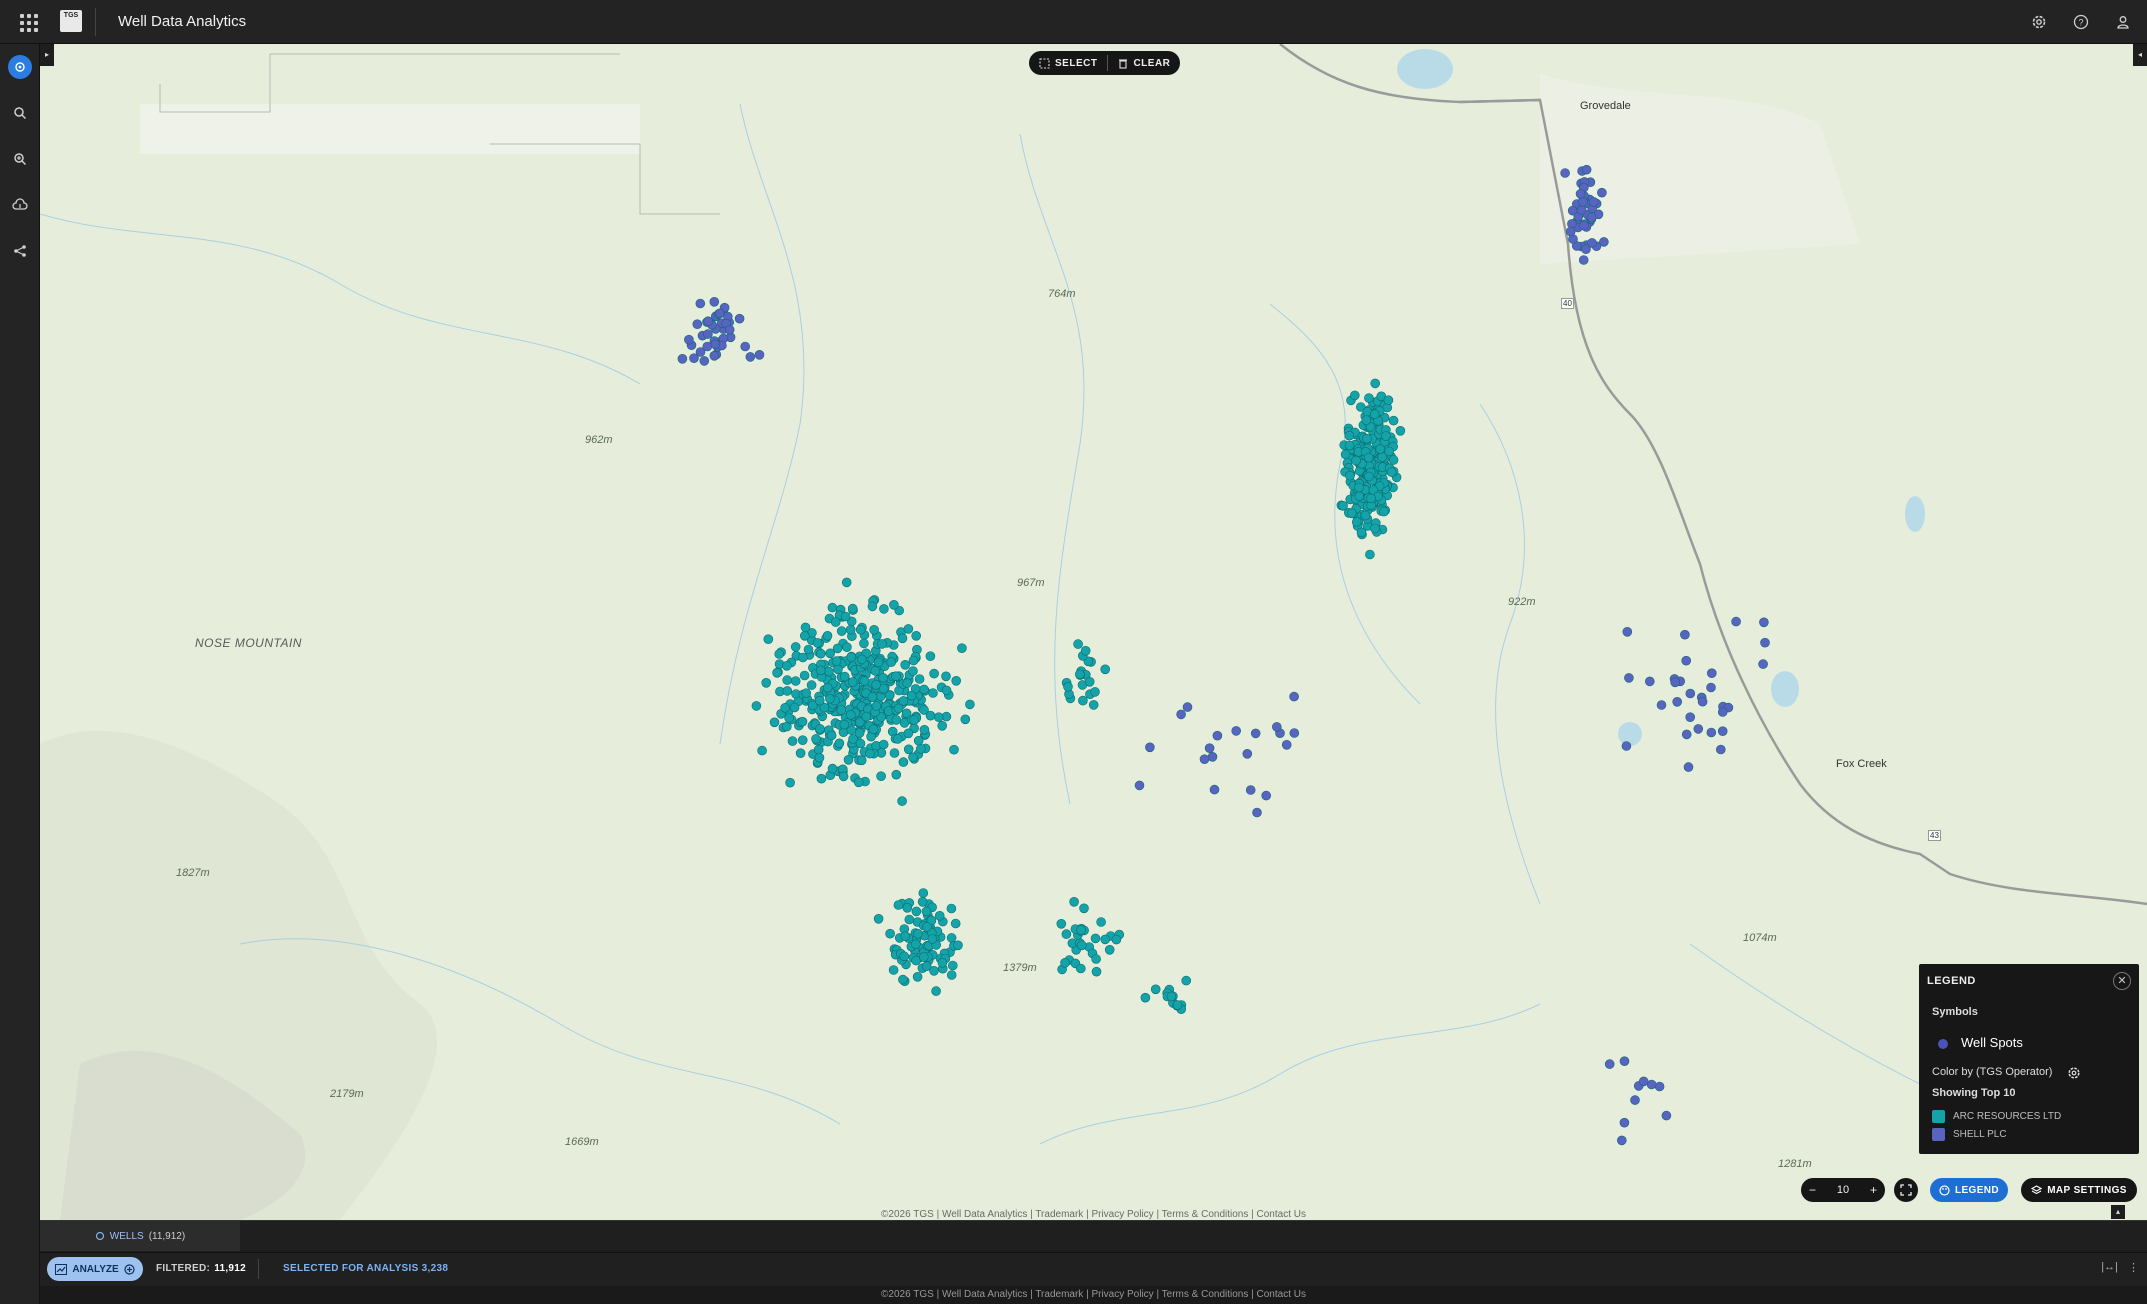 This screenshot has width=2147, height=1304. Describe the element at coordinates (2118, 1212) in the screenshot. I see `bottom-panel-toggle: ▴` at that location.